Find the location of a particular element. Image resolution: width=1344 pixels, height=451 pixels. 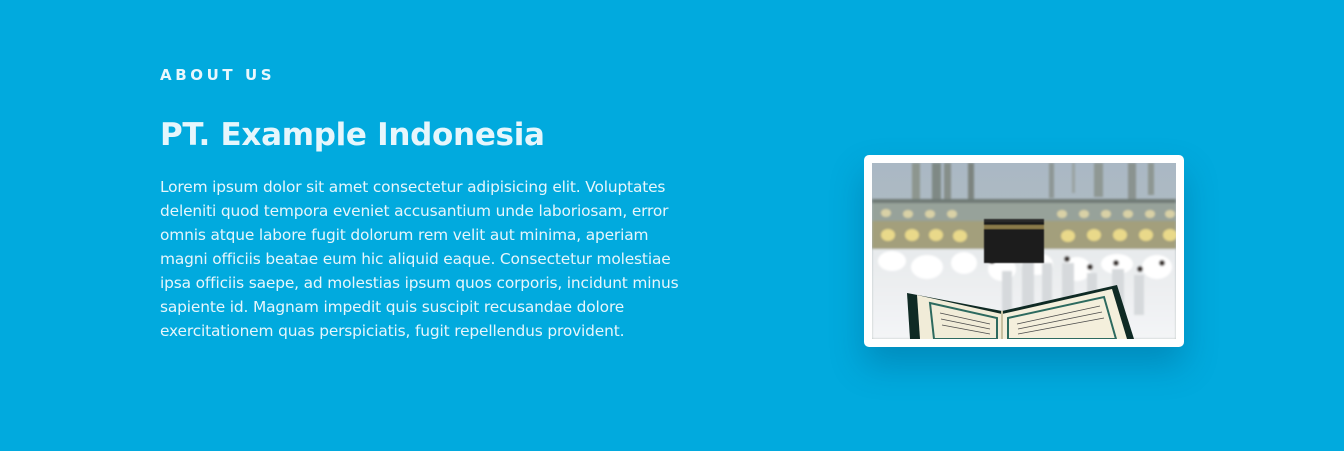

photo-card is located at coordinates (1024, 251).